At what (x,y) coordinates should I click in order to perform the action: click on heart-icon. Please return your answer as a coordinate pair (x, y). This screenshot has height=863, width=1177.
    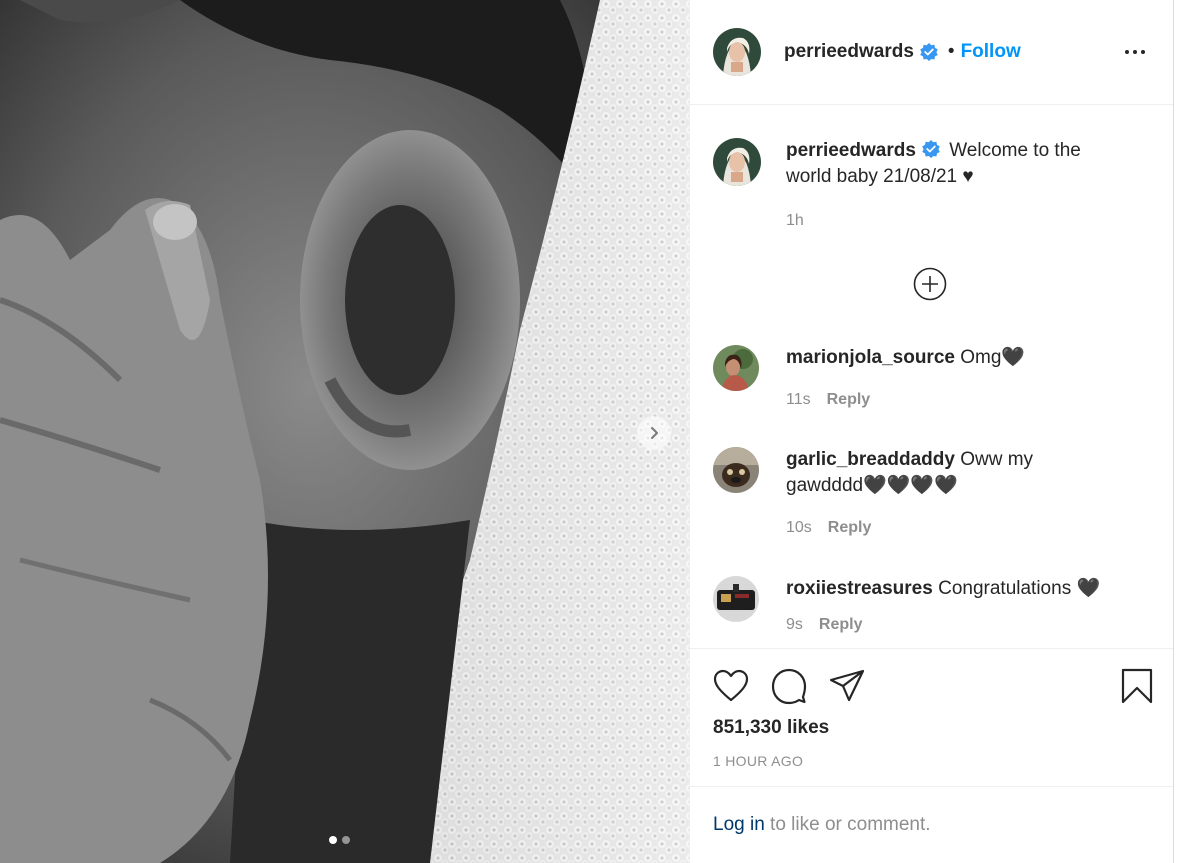
    Looking at the image, I should click on (731, 686).